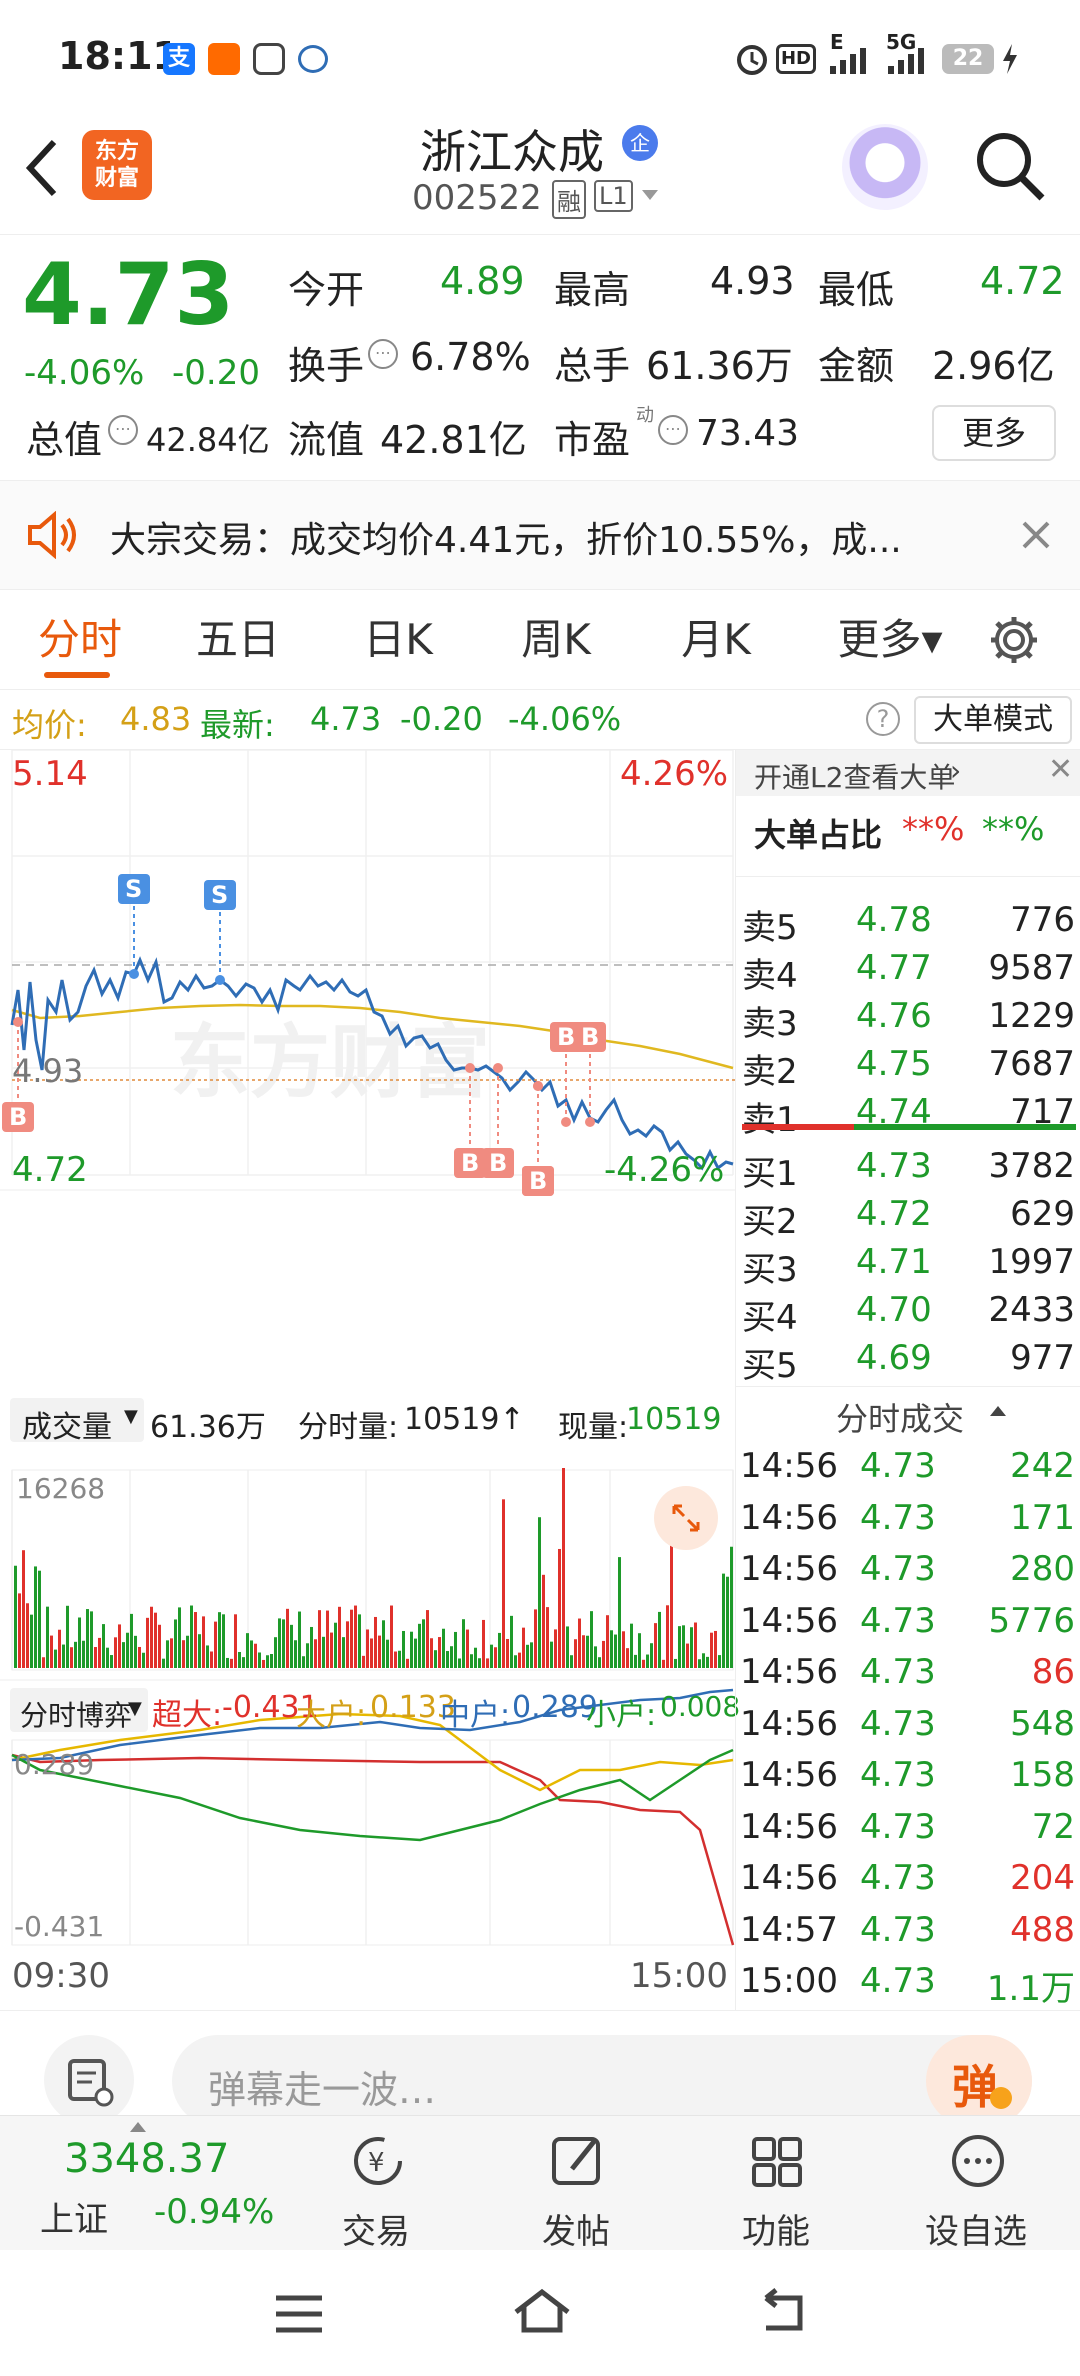  I want to click on volume-label: 总手, so click(592, 366).